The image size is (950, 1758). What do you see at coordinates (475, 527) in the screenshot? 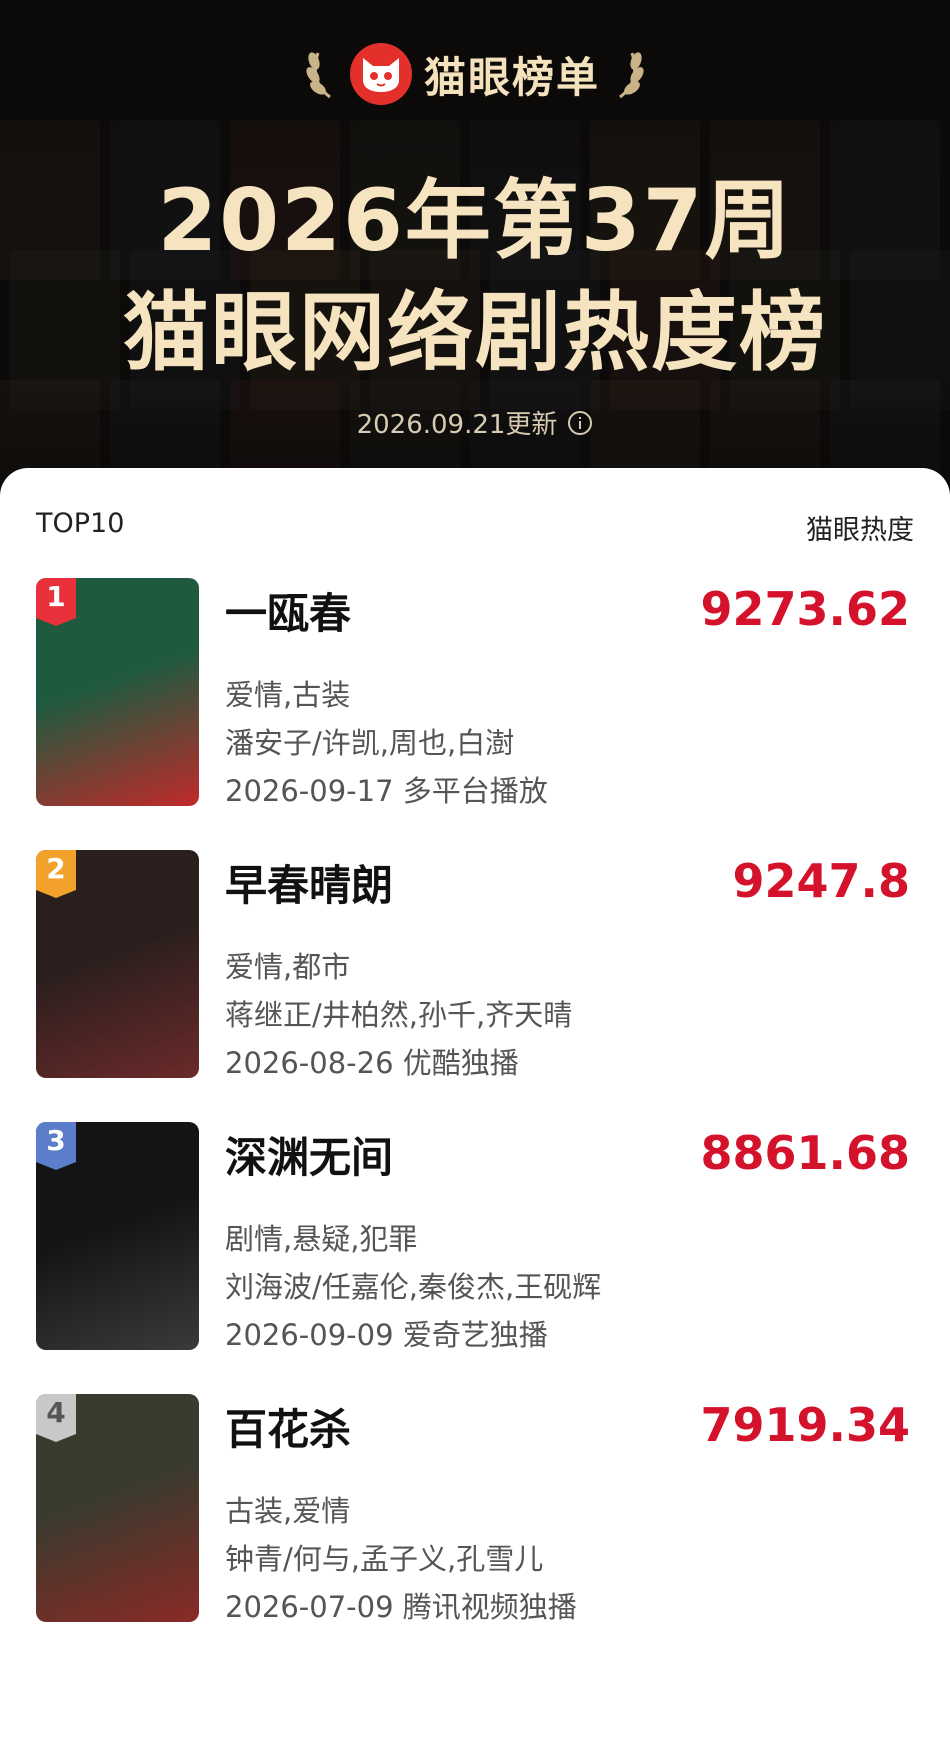
I see `list-header: TOP10 猫眼热度` at bounding box center [475, 527].